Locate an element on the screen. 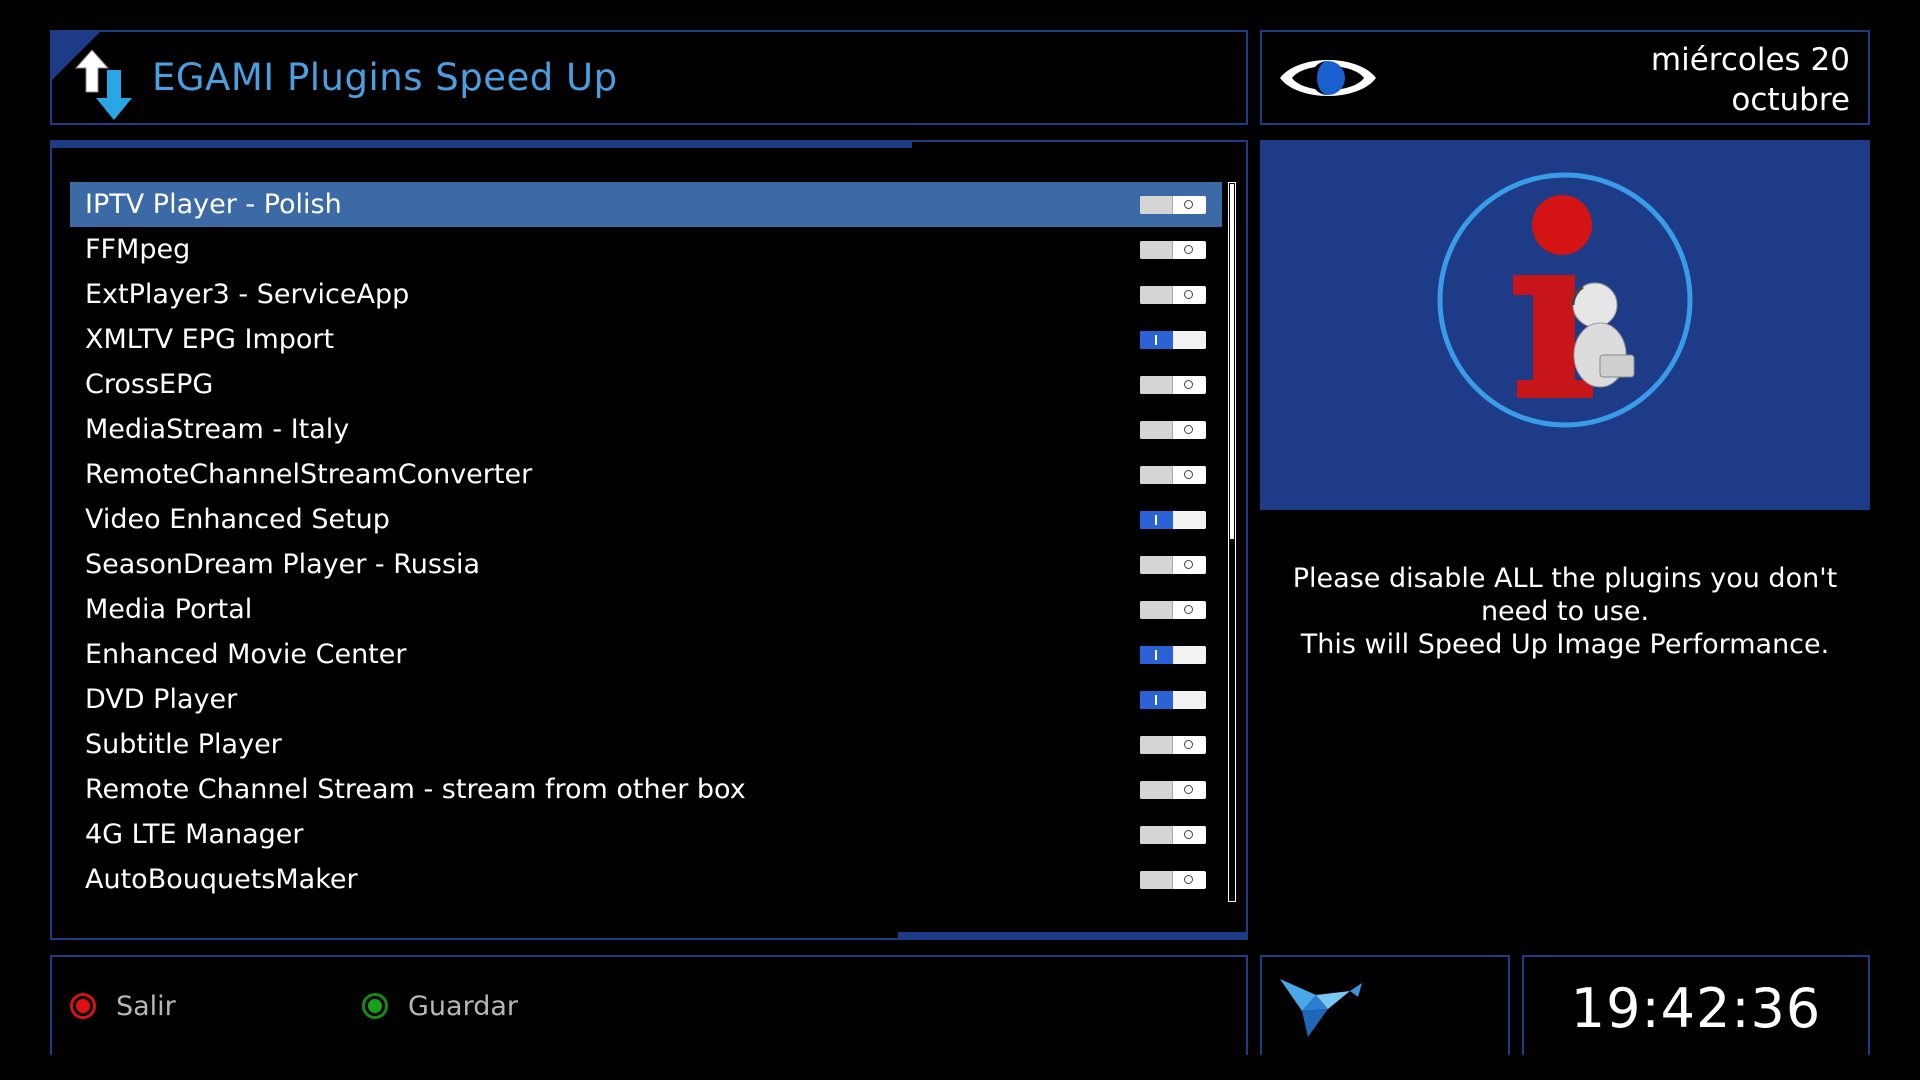  plugin-name: Subtitle Player is located at coordinates (183, 744).